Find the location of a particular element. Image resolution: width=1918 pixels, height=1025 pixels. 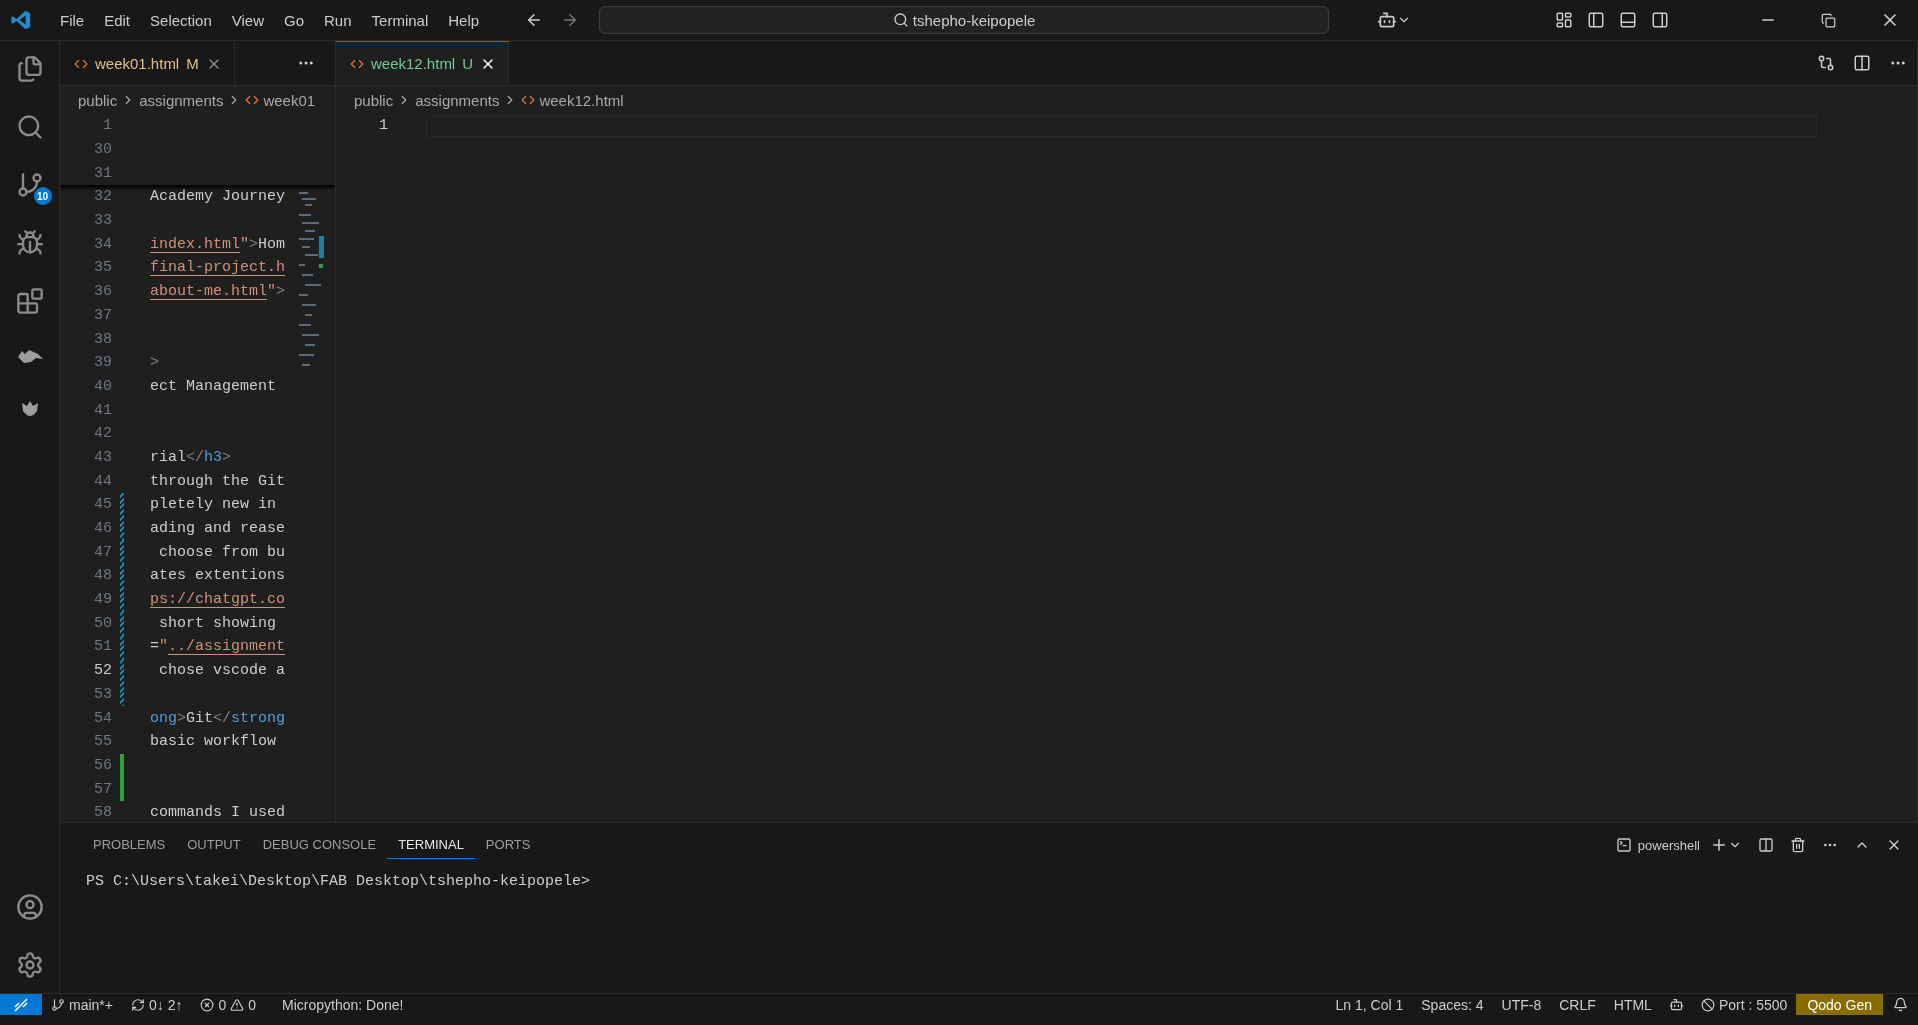

status-item: UTF-8 is located at coordinates (1521, 1004).